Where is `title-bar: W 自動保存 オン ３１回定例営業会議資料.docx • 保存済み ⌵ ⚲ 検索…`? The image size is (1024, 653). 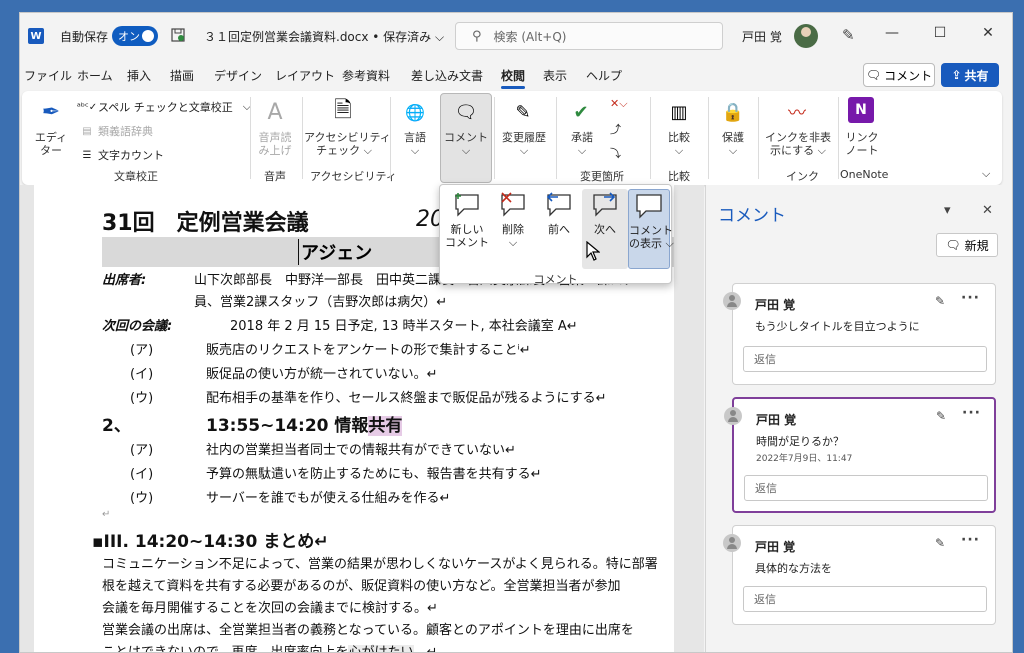
title-bar: W 自動保存 オン ３１回定例営業会議資料.docx • 保存済み ⌵ ⚲ 検索… is located at coordinates (516, 36).